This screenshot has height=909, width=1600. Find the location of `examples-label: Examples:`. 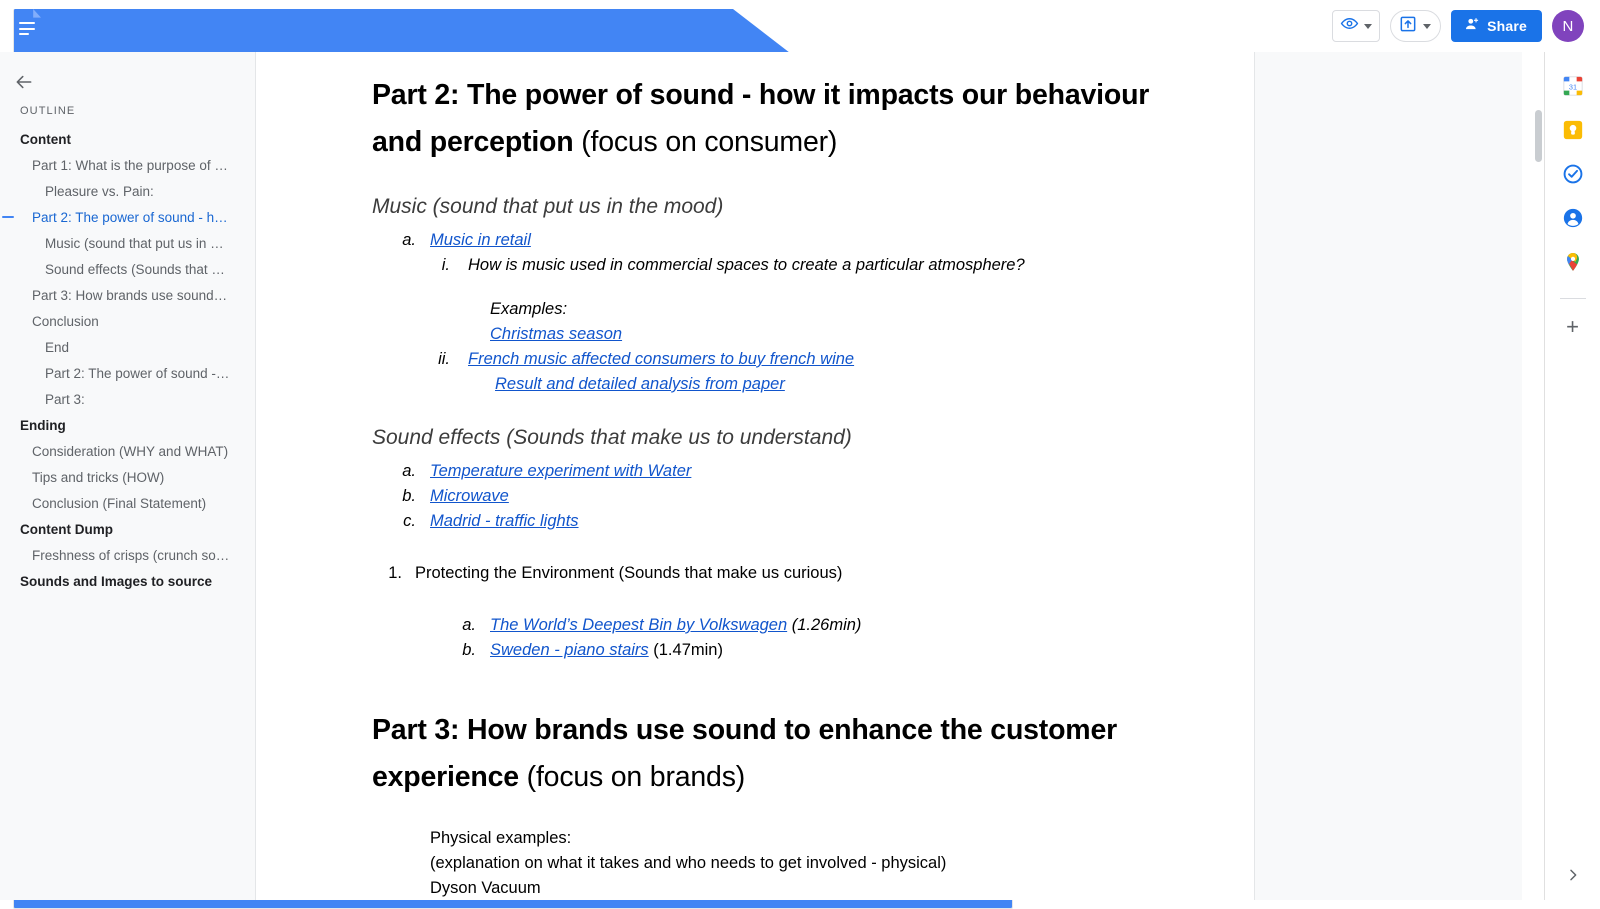

examples-label: Examples: is located at coordinates (529, 309).